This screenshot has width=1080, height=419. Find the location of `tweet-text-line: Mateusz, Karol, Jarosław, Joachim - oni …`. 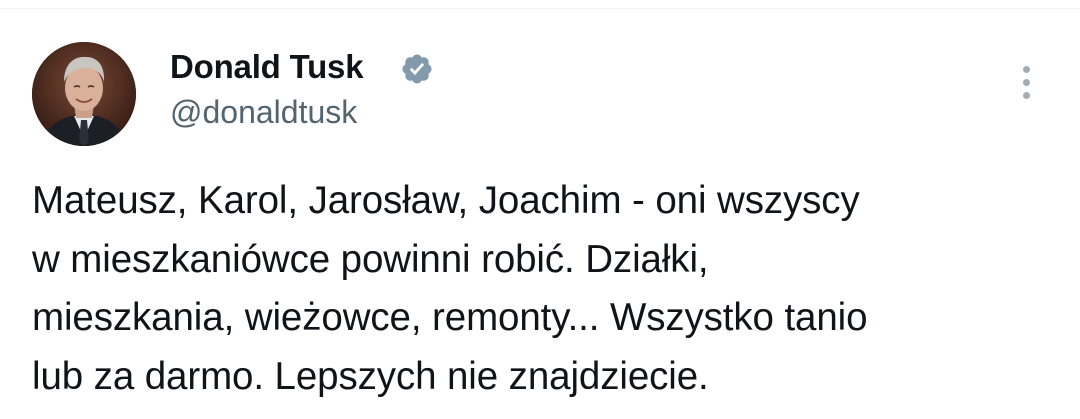

tweet-text-line: Mateusz, Karol, Jarosław, Joachim - oni … is located at coordinates (446, 200).